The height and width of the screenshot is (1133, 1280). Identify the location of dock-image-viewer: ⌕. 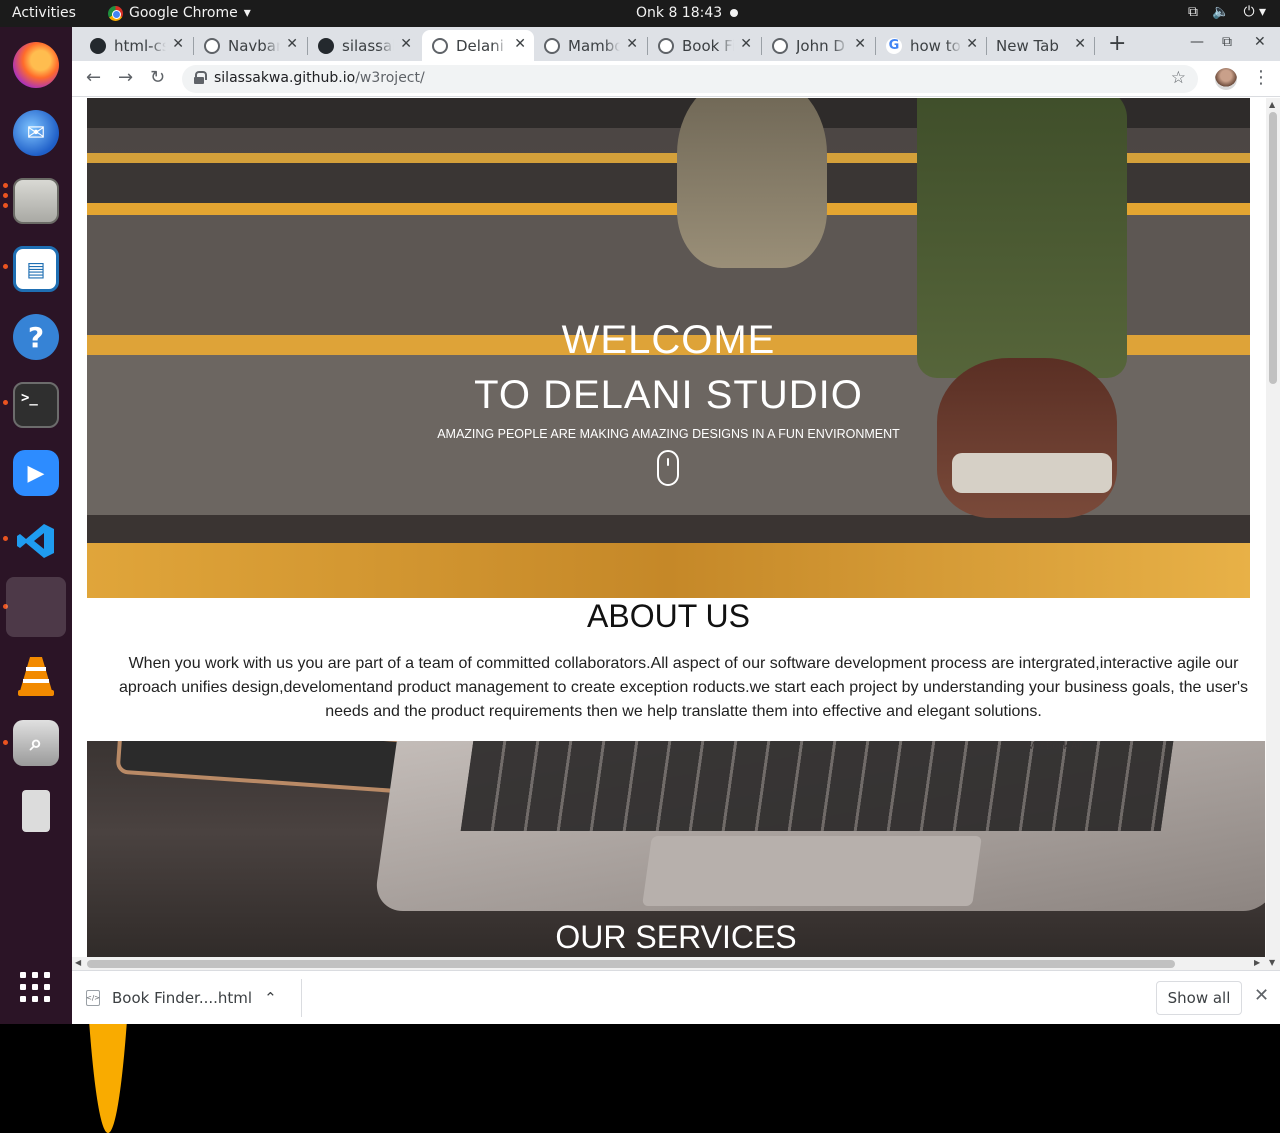
(36, 743).